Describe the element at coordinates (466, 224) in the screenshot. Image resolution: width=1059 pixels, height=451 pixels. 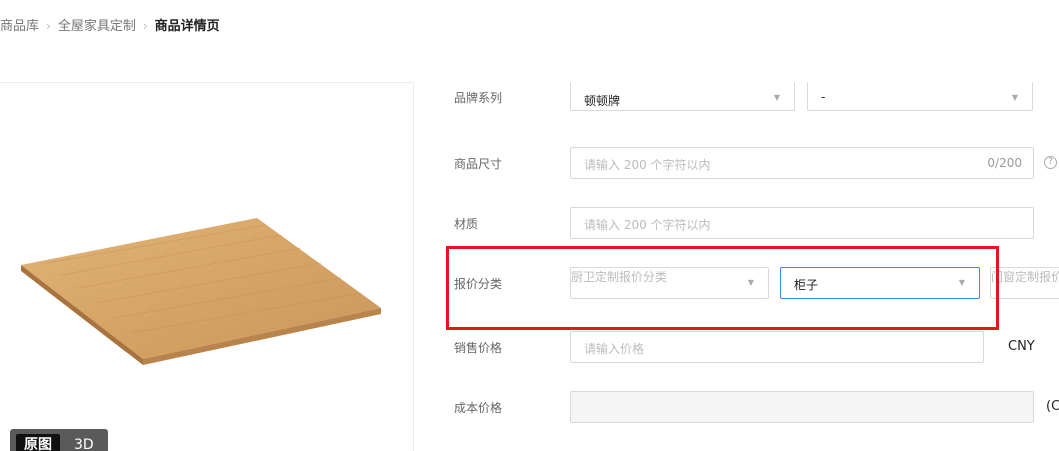
I see `material-label: 材质` at that location.